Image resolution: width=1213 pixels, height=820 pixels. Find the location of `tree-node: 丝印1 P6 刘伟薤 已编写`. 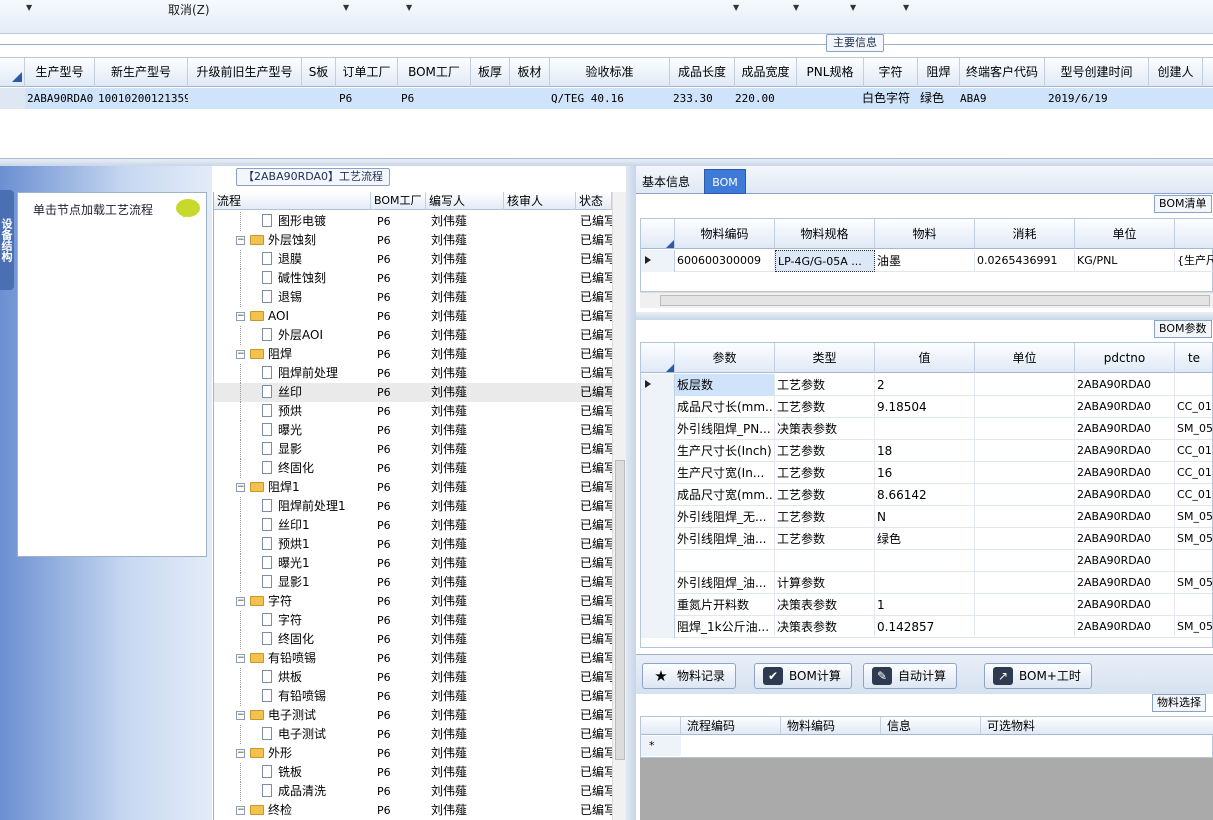

tree-node: 丝印1 P6 刘伟薤 已编写 is located at coordinates (414, 525).